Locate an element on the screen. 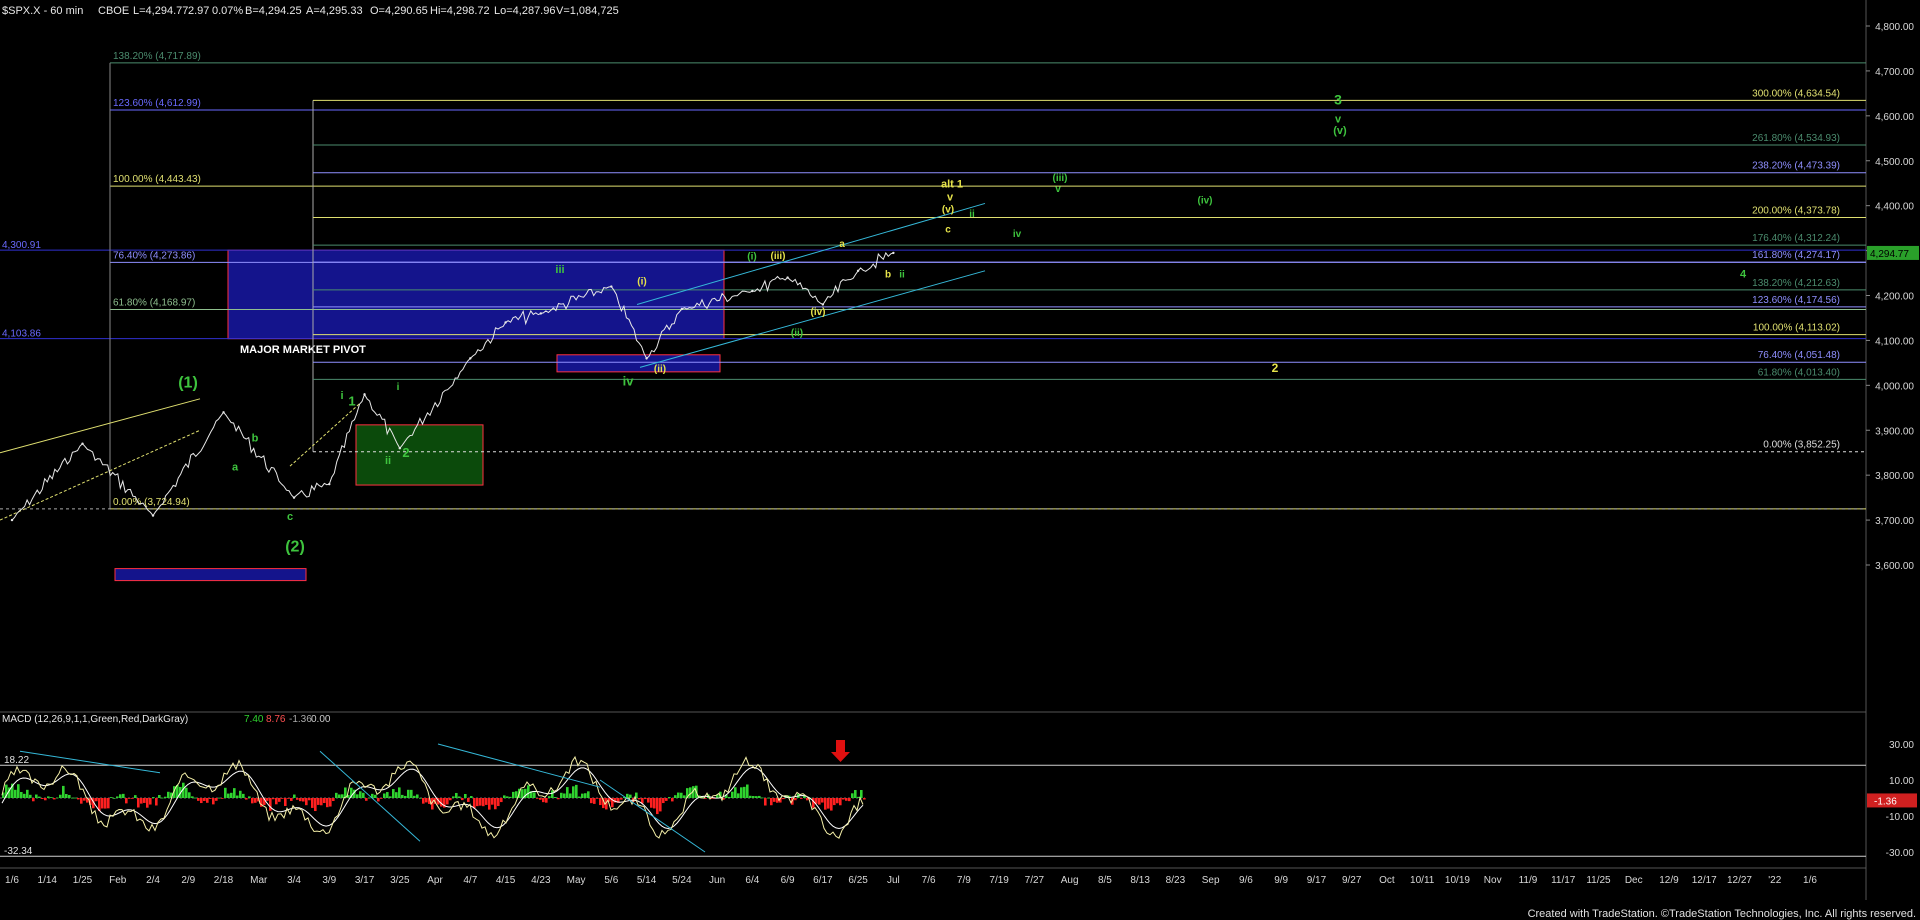 The image size is (1920, 920). wave-label: 1 is located at coordinates (351, 401).